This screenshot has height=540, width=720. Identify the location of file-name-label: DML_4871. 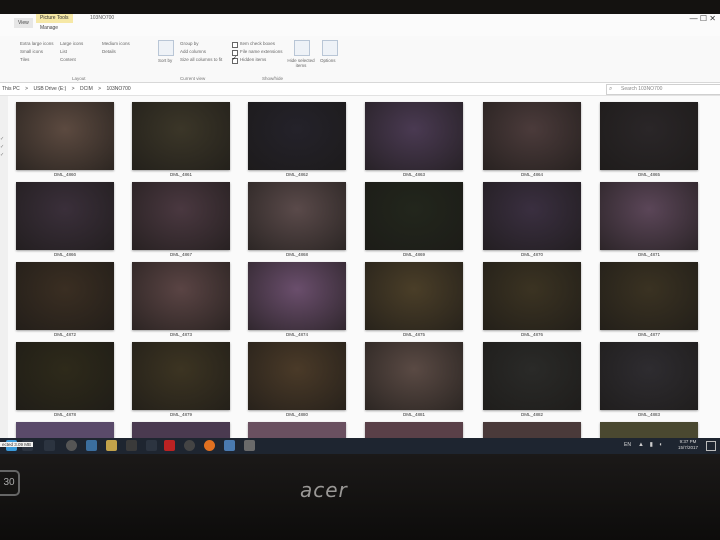
(649, 254).